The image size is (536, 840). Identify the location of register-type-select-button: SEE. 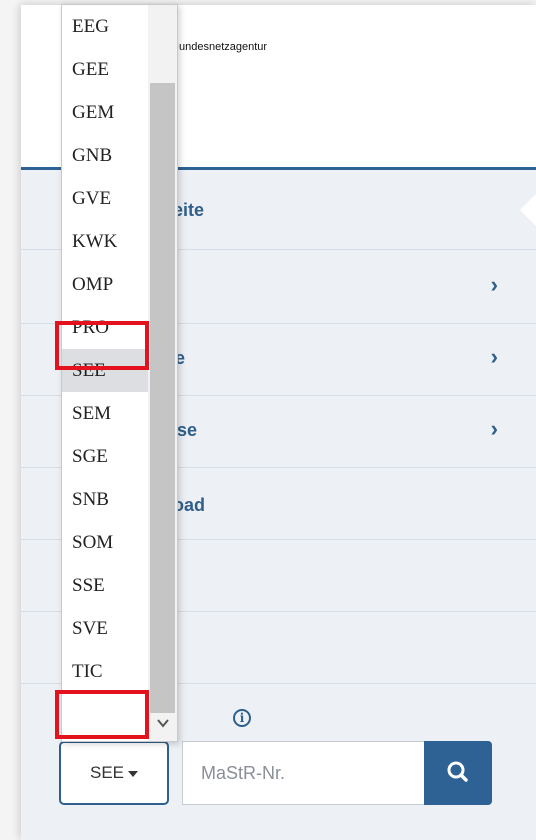
(114, 773).